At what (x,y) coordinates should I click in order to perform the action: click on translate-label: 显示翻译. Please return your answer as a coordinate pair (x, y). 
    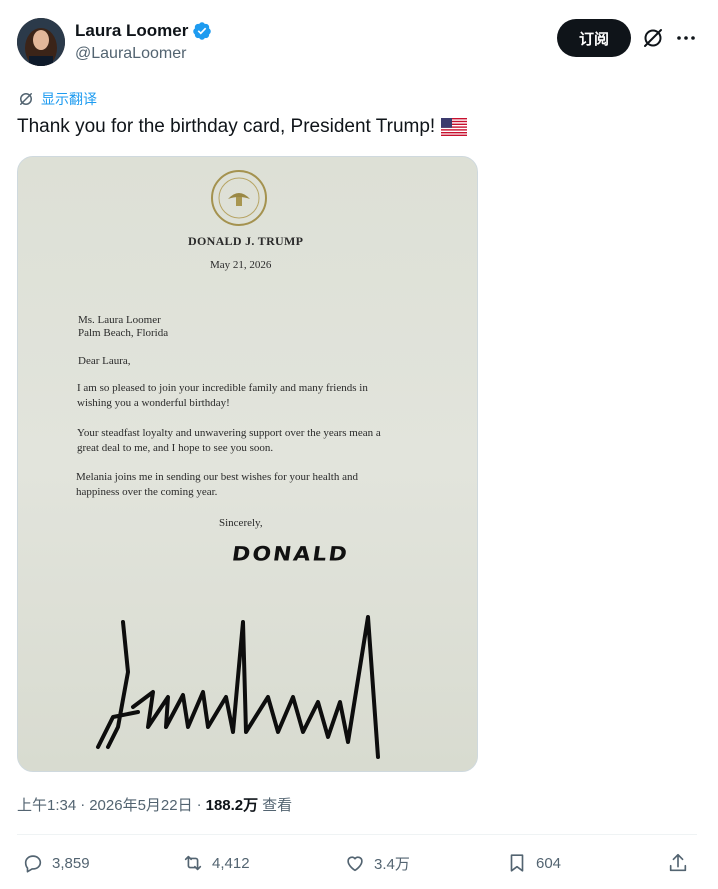
    Looking at the image, I should click on (69, 99).